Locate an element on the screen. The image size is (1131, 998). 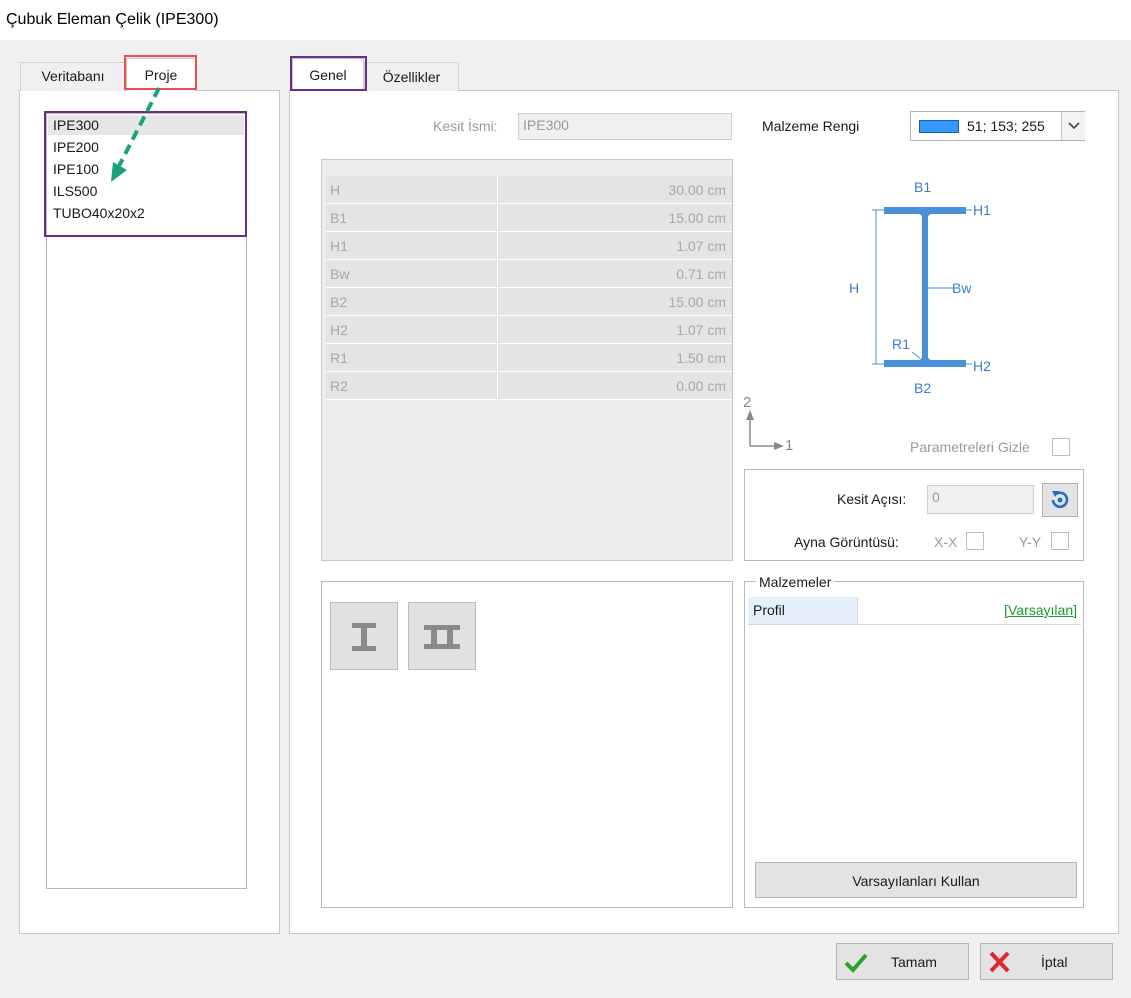
annotation-arrow is located at coordinates (136, 134).